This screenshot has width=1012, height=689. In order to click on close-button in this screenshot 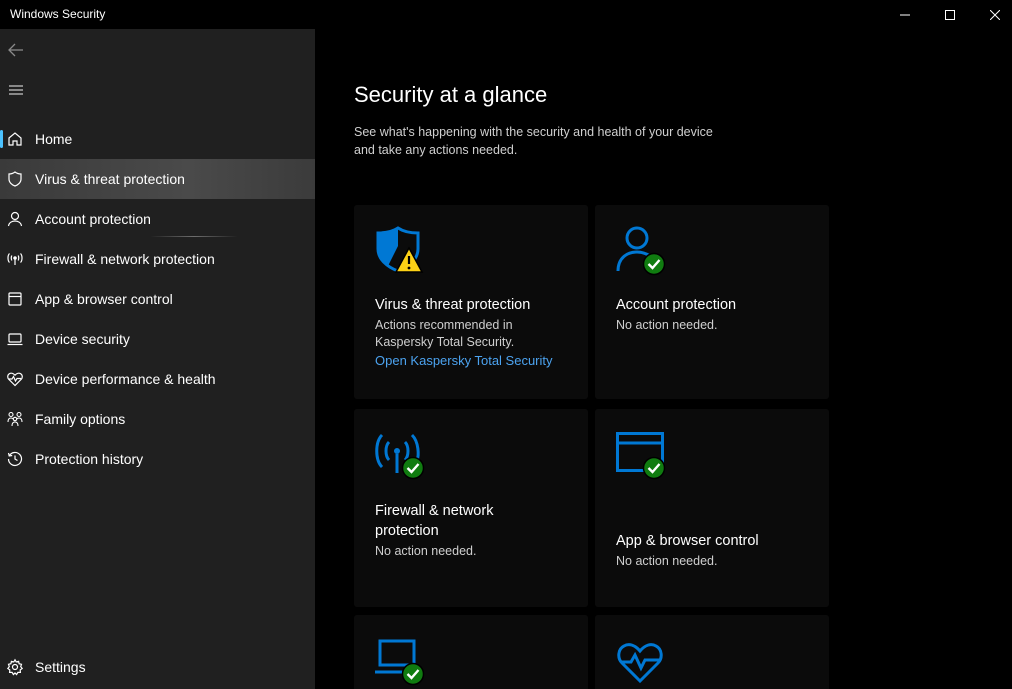, I will do `click(992, 14)`.